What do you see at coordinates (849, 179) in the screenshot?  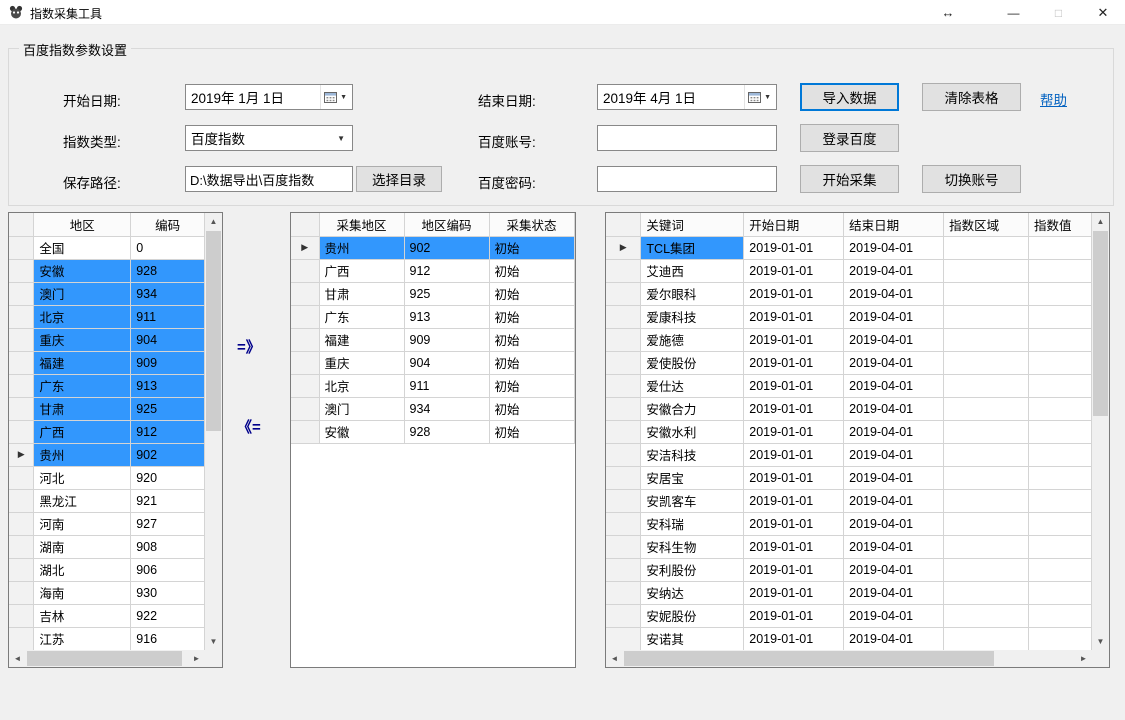 I see `start-collect-button: 开始采集` at bounding box center [849, 179].